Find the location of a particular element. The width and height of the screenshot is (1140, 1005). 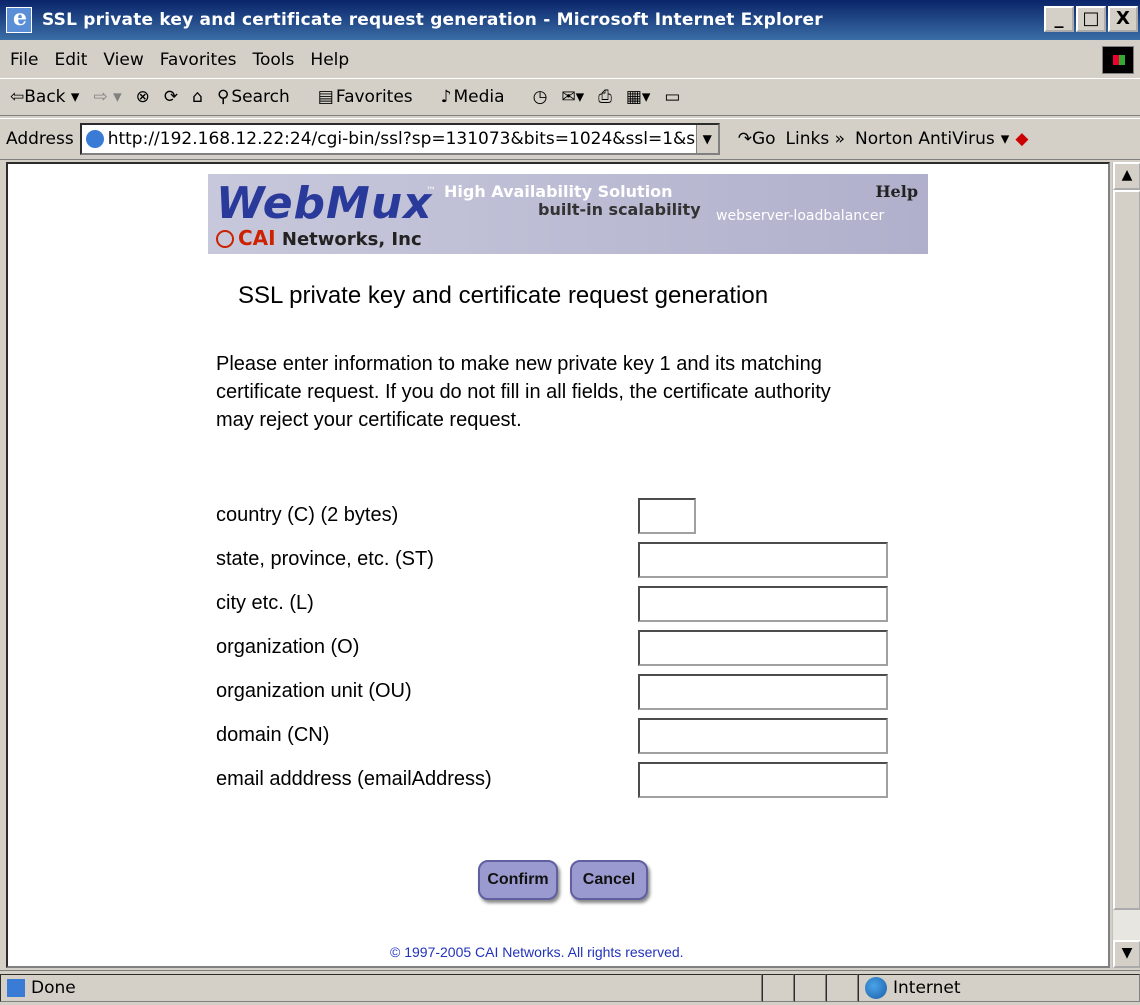

webmux-logo: WebMux is located at coordinates (324, 203).